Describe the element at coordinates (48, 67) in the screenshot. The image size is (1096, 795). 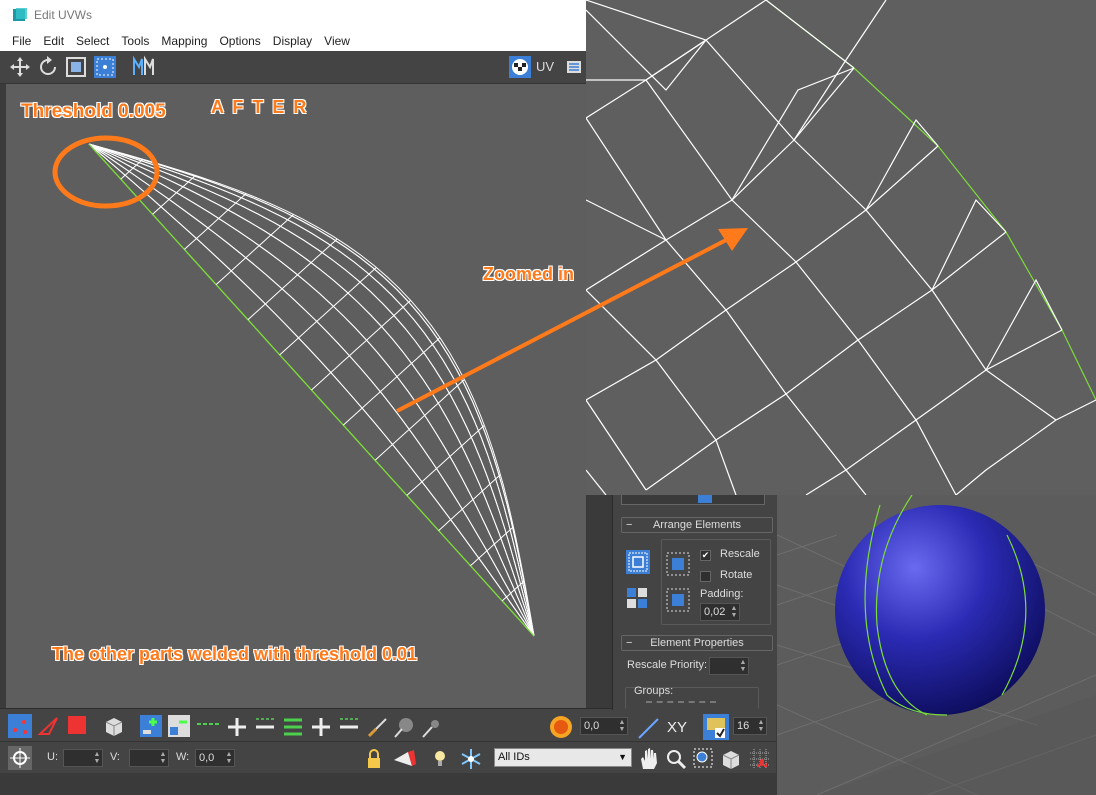
I see `rotate-icon` at that location.